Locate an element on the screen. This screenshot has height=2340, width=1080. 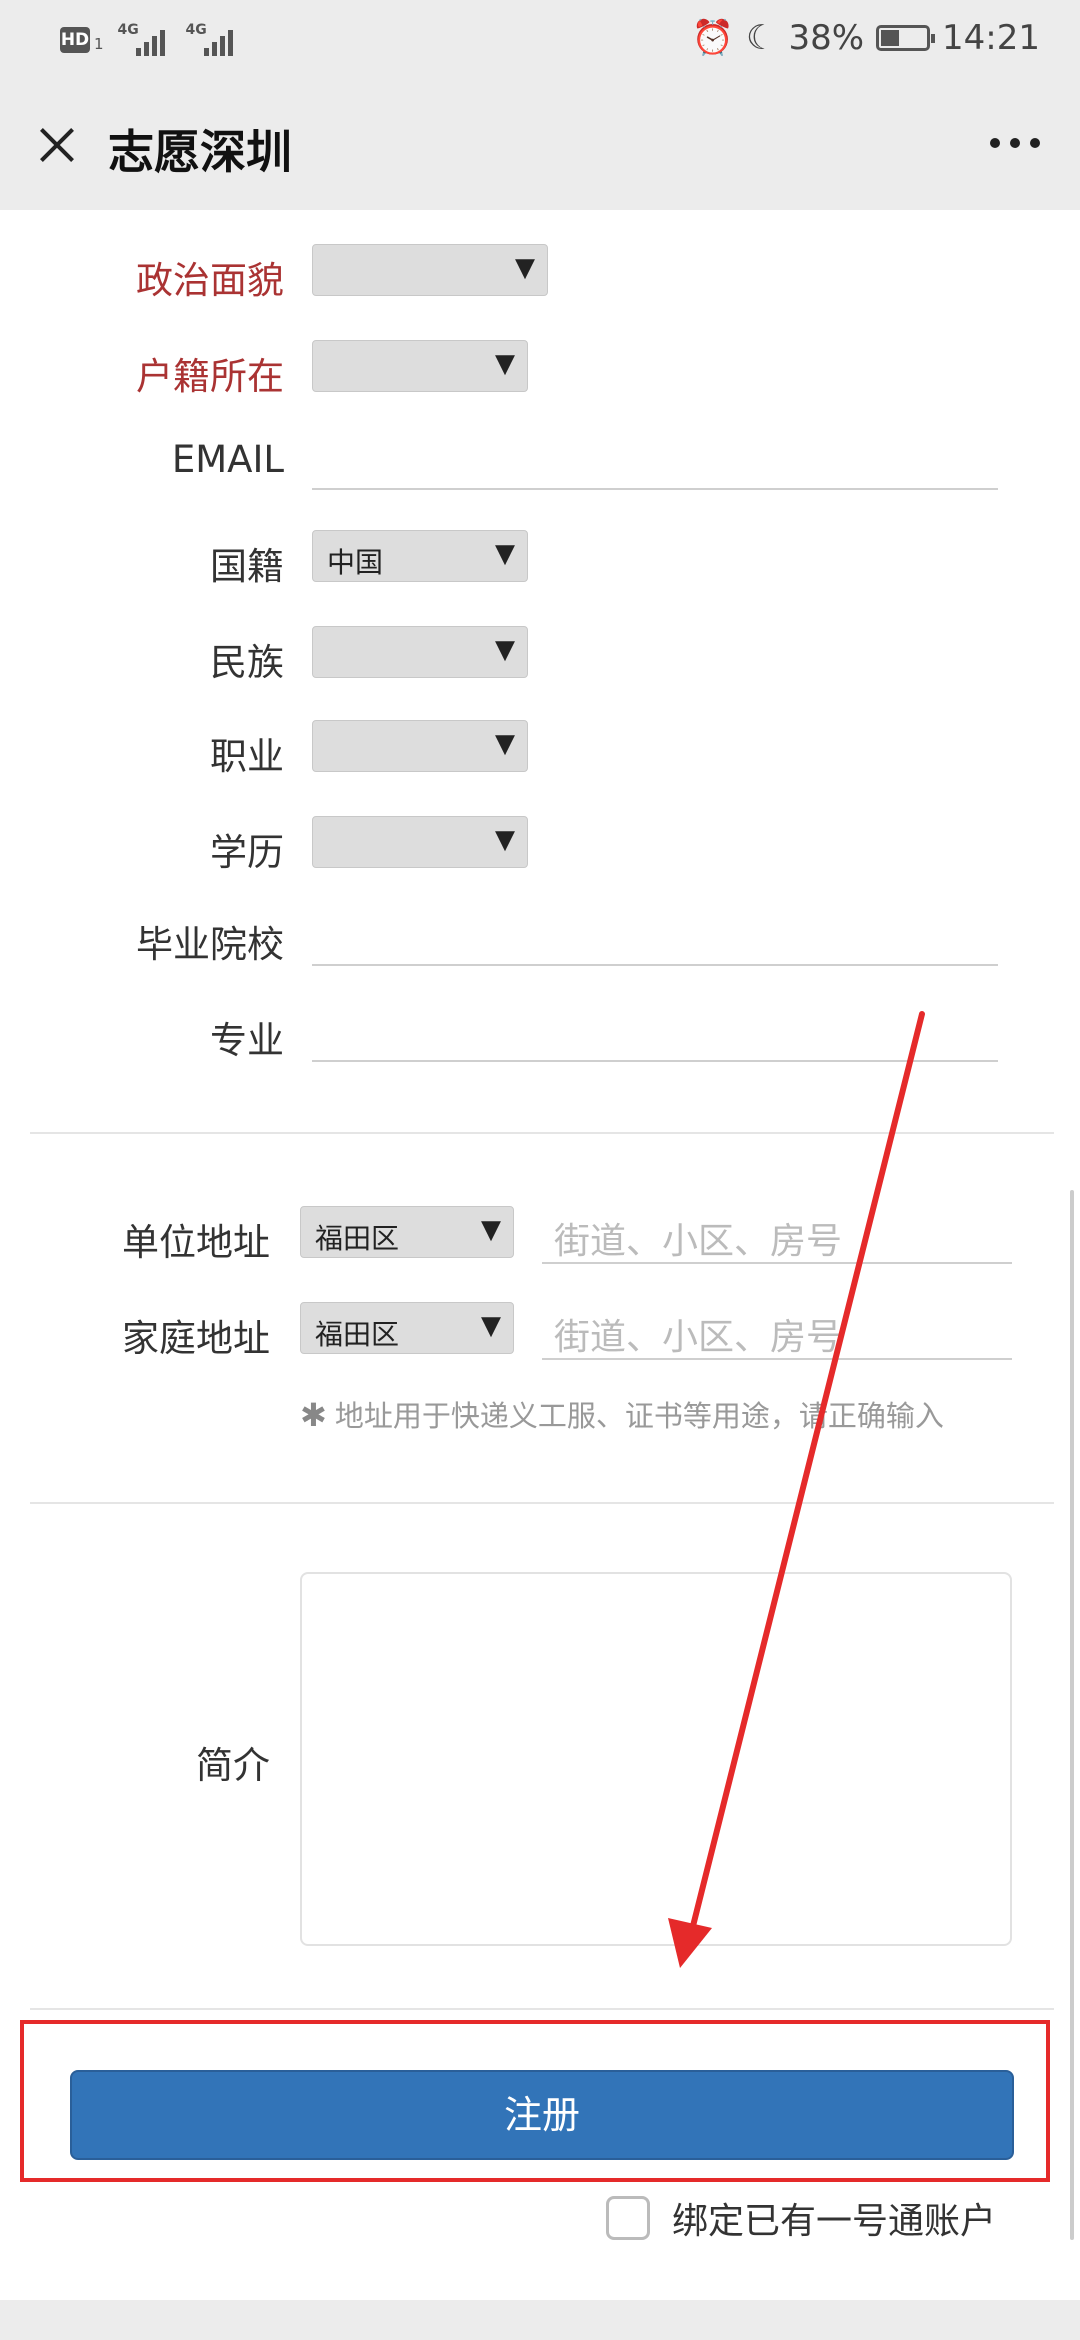
moon-icon: ☾ is located at coordinates (761, 38).